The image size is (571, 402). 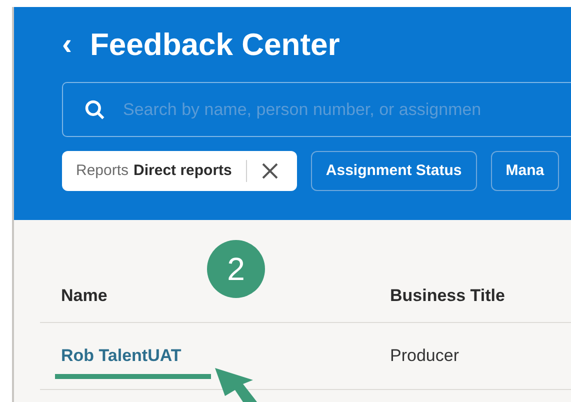 I want to click on column-header: Name, so click(x=84, y=296).